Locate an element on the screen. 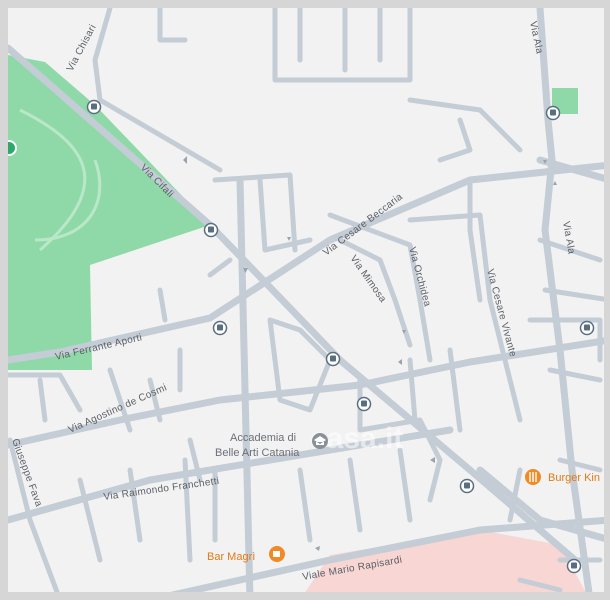  bar-magri-label: Bar Magrì is located at coordinates (231, 557).